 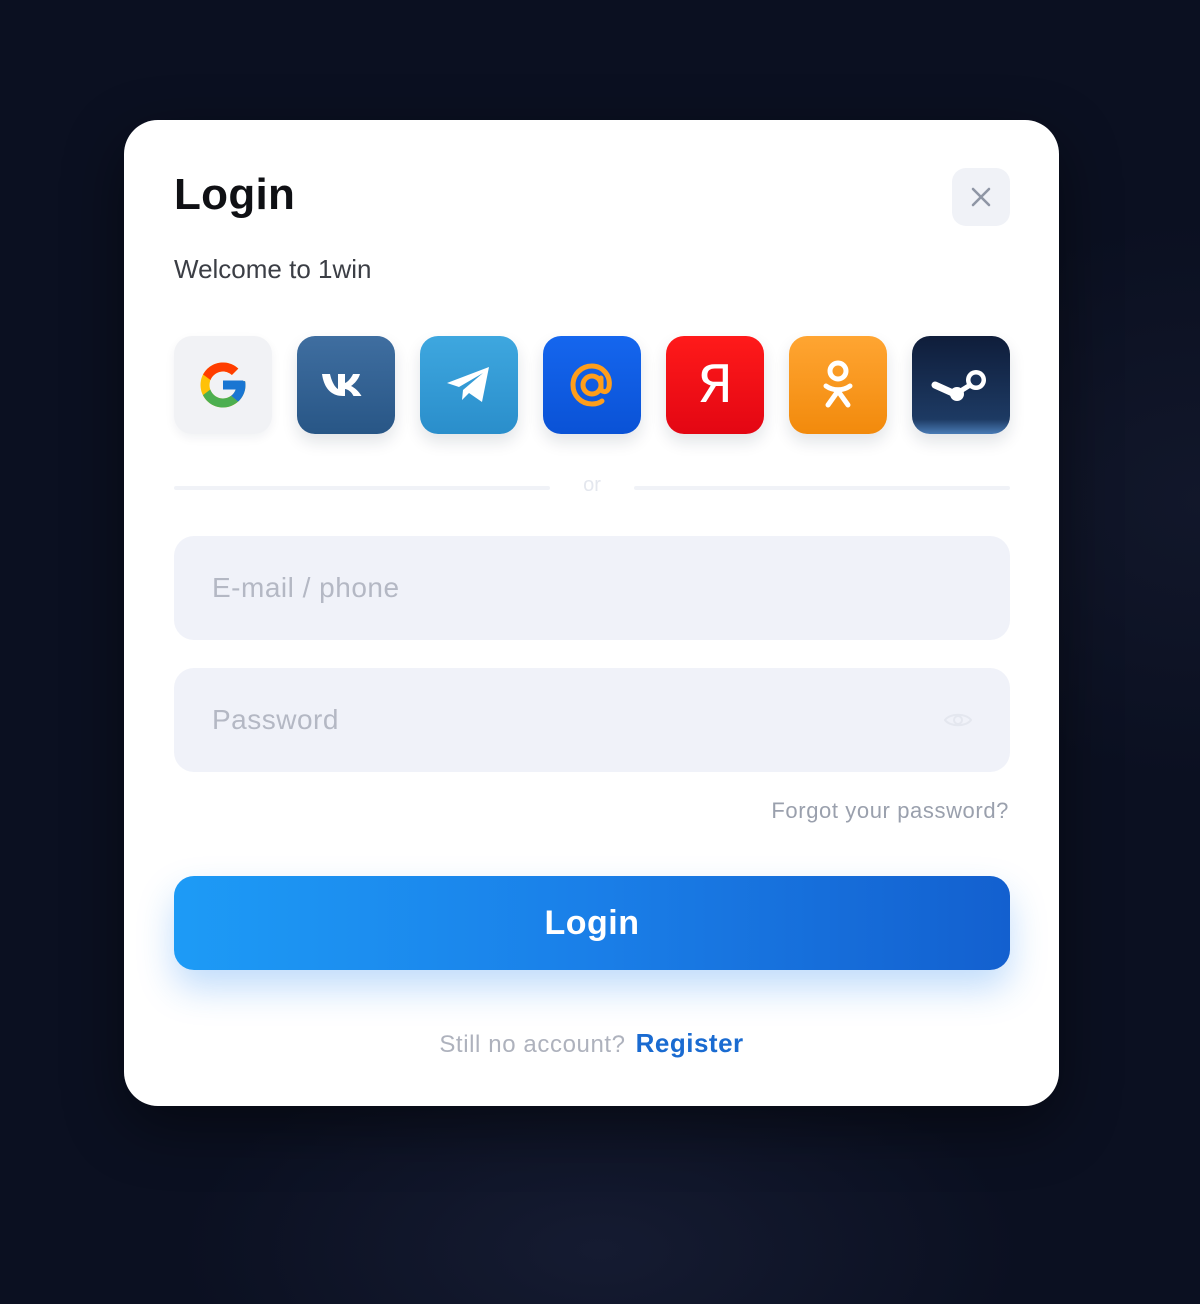 I want to click on mailru-icon, so click(x=591, y=385).